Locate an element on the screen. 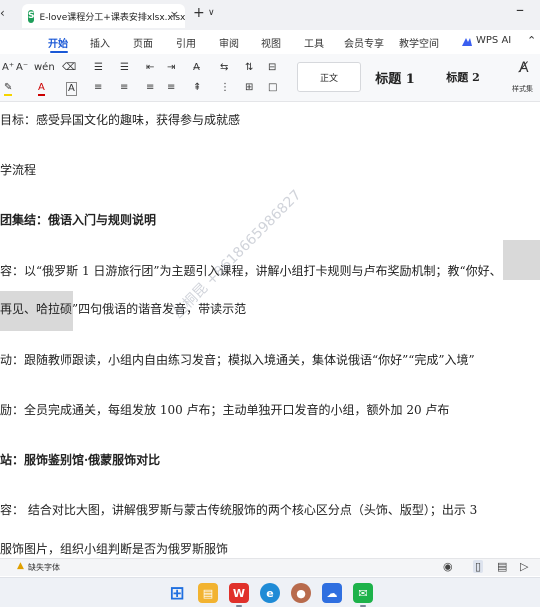 The image size is (540, 607). styles-panel-icon: A̸ is located at coordinates (524, 68).